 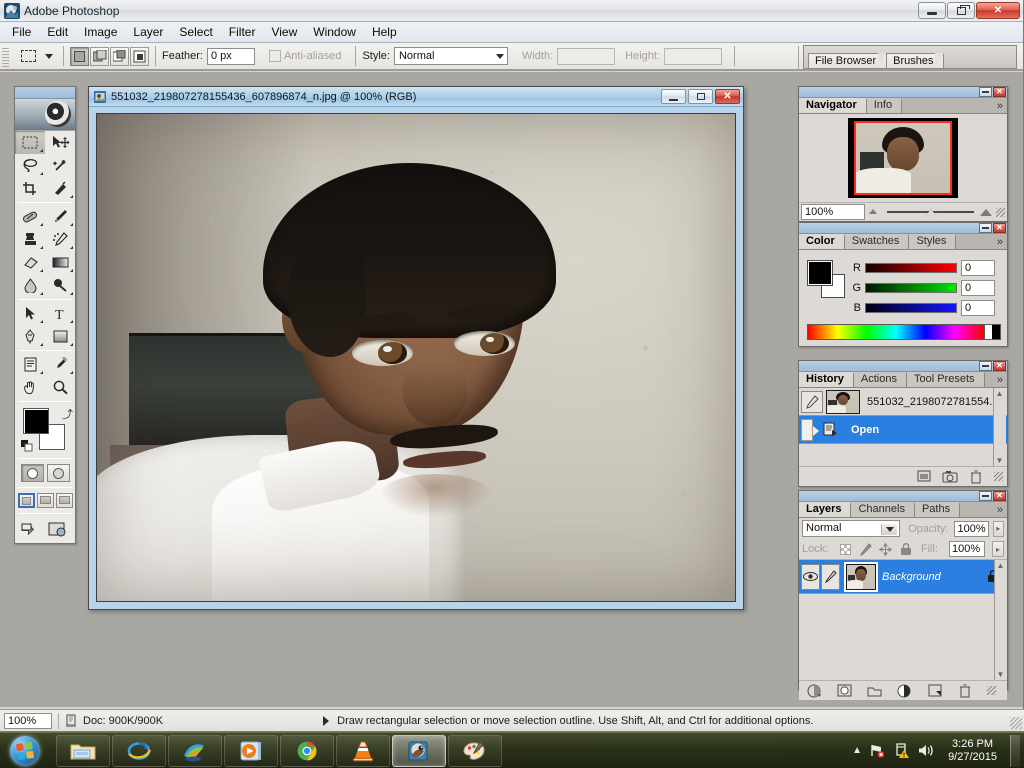 What do you see at coordinates (60, 285) in the screenshot?
I see `dodge-tool` at bounding box center [60, 285].